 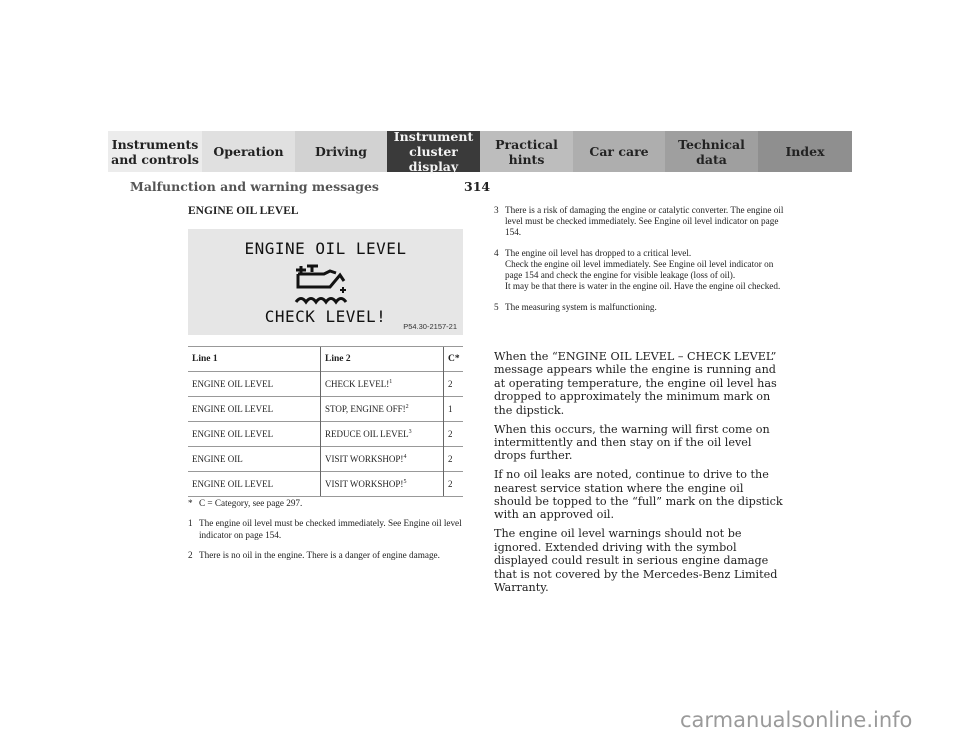 I want to click on tab-label: Index, so click(x=805, y=151).